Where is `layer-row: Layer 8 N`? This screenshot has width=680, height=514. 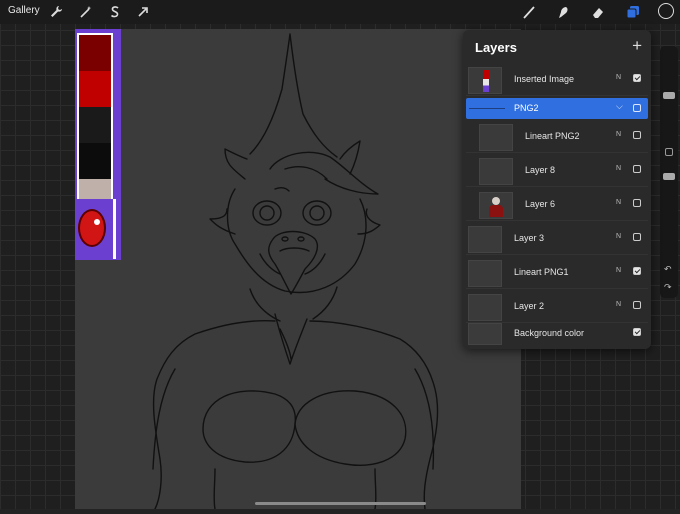
layer-row: Layer 8 N is located at coordinates (557, 171).